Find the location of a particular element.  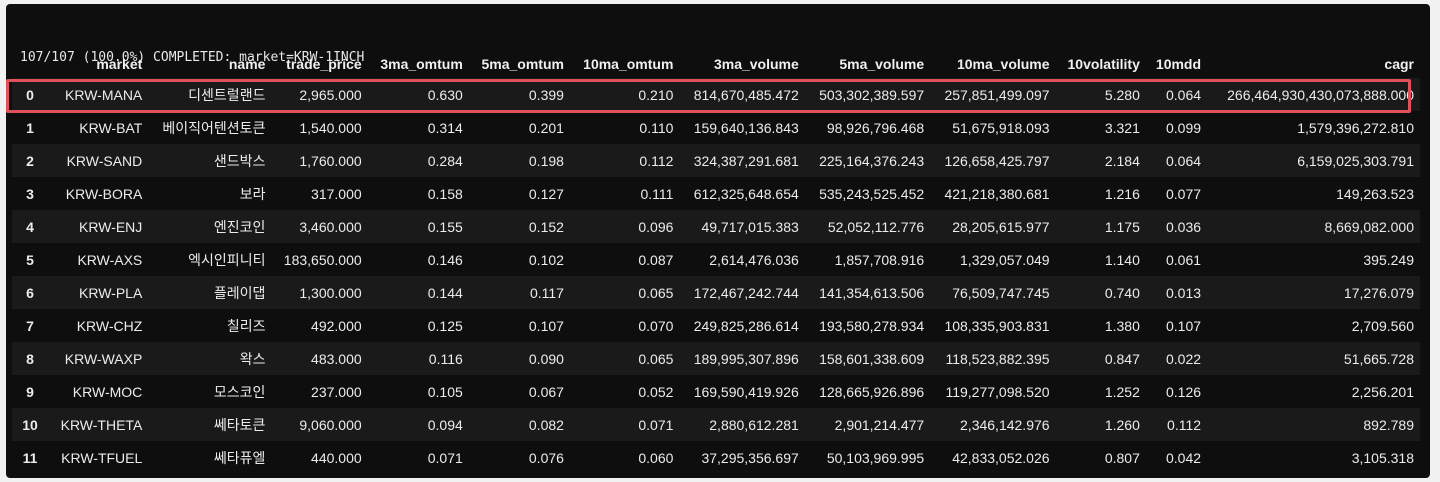

cell-3ma-volume: 324,387,291.681 is located at coordinates (746, 160).